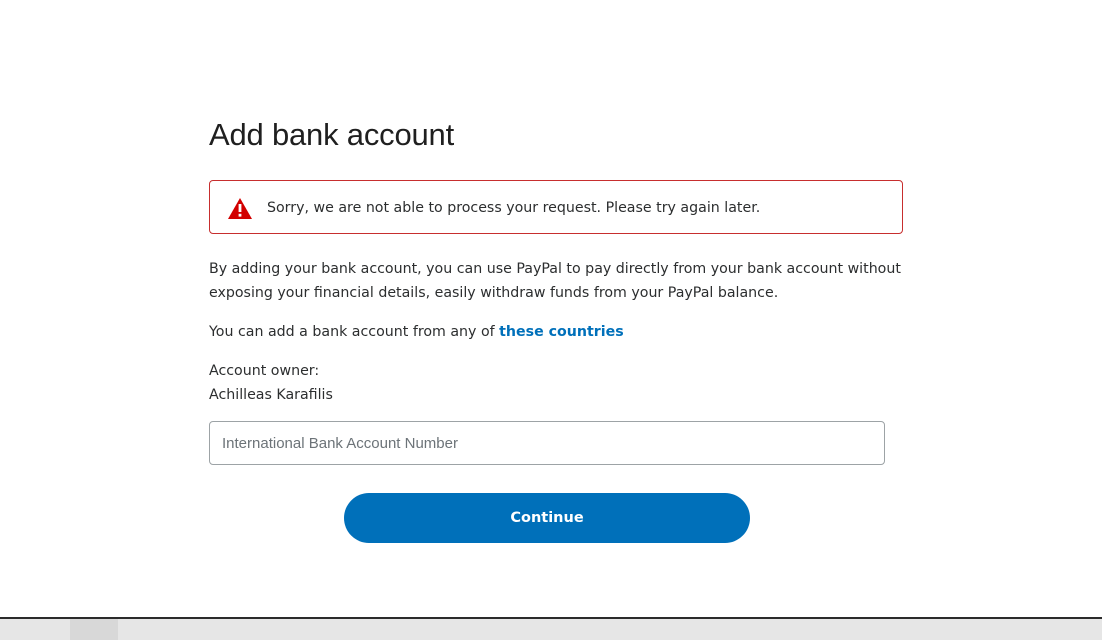 The width and height of the screenshot is (1102, 640). I want to click on account-owner-name: Achilleas Karafilis, so click(271, 395).